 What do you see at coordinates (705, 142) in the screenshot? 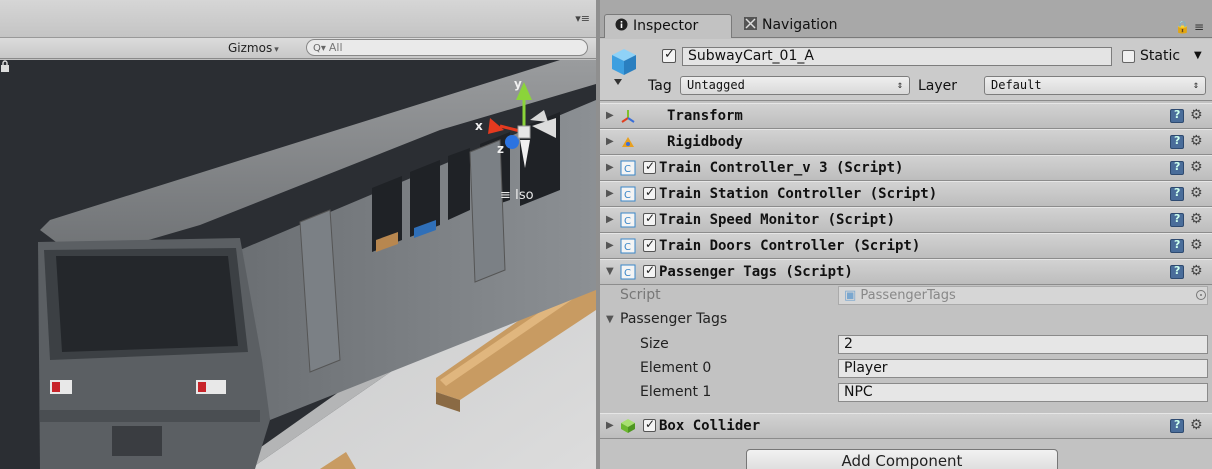
I see `component-title: Rigidbody` at bounding box center [705, 142].